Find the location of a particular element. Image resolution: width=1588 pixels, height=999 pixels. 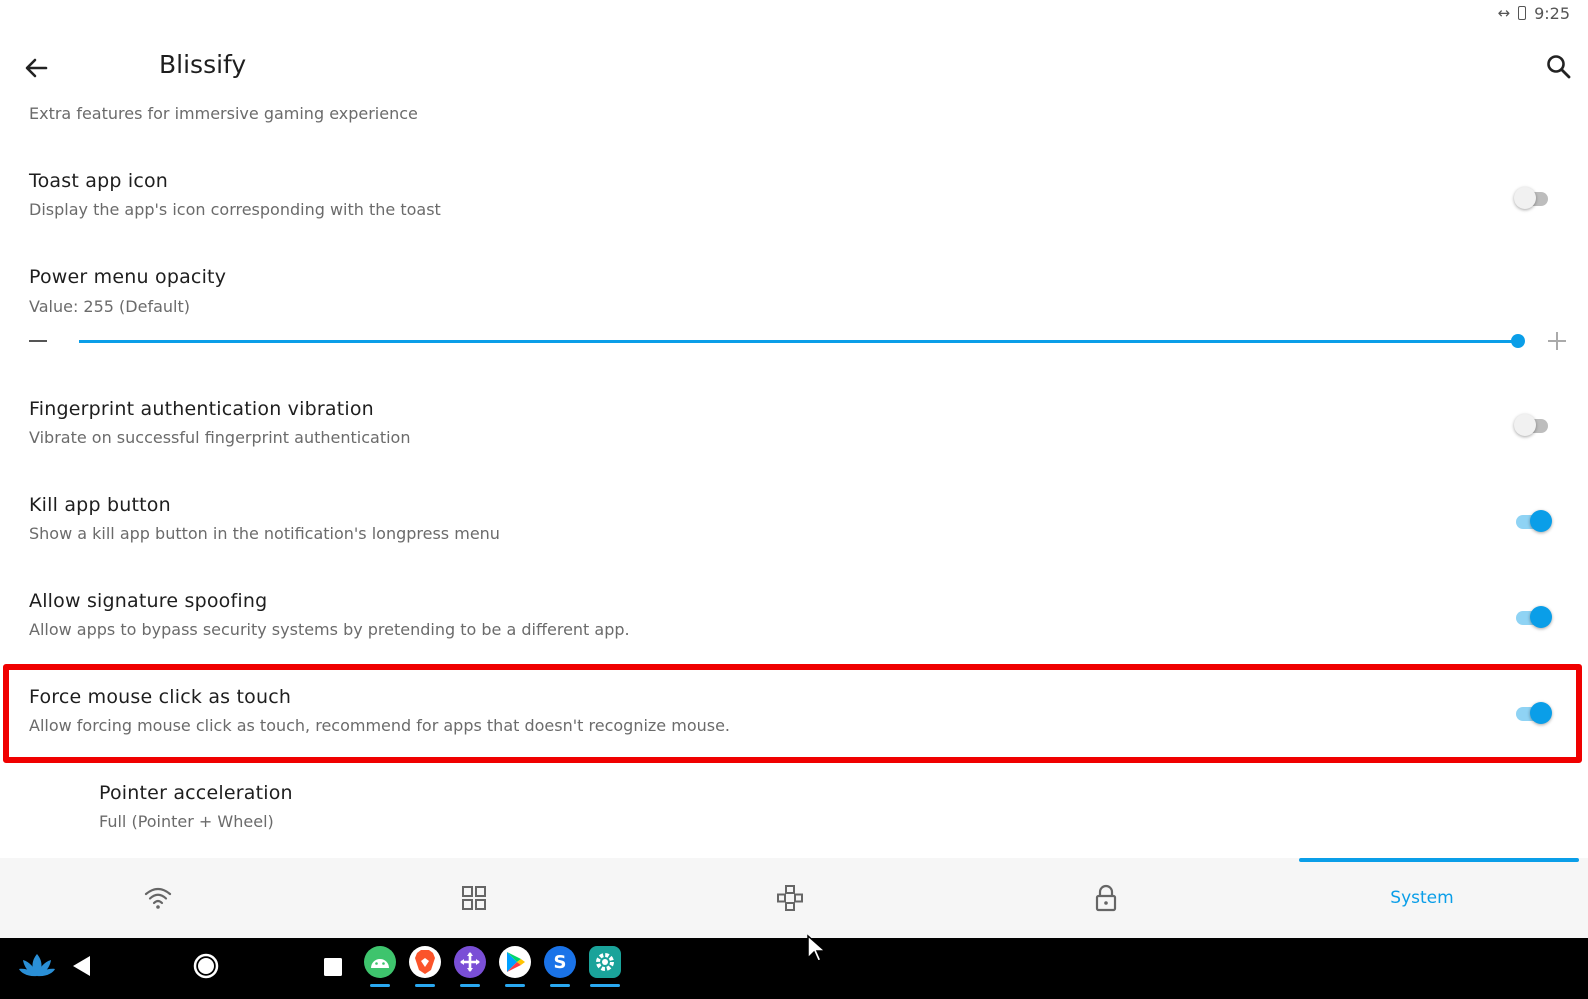

home-circle-icon is located at coordinates (206, 966).